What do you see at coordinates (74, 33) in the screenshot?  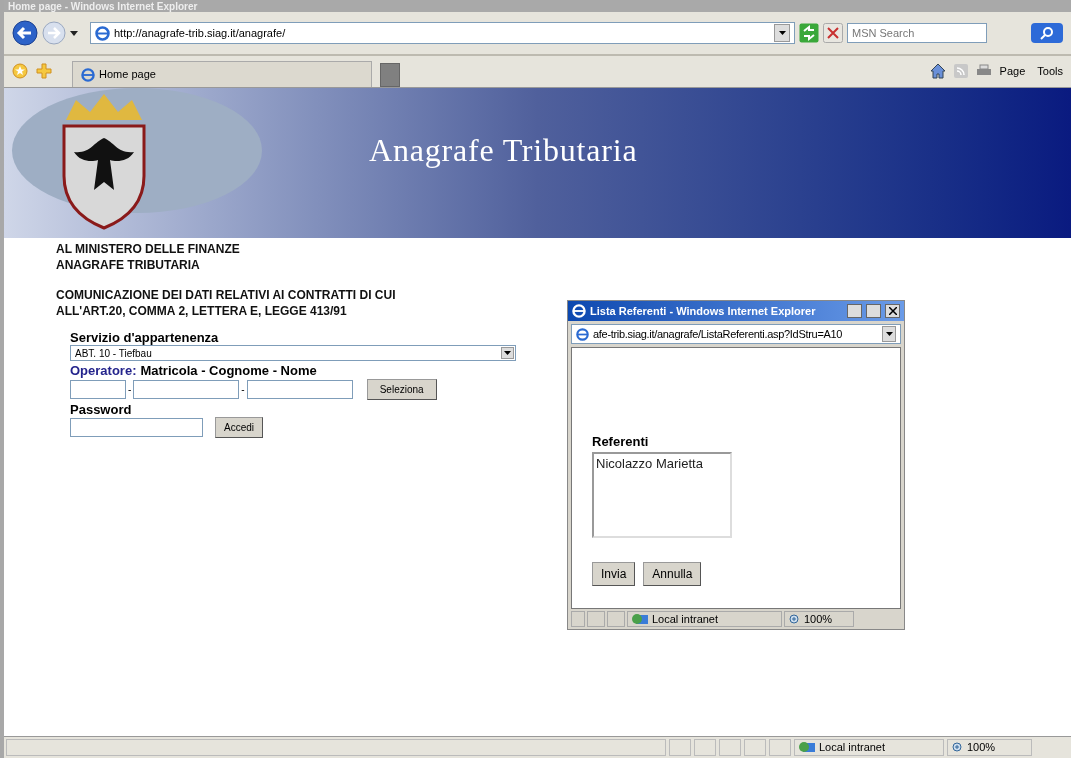 I see `dropdown-caret-icon` at bounding box center [74, 33].